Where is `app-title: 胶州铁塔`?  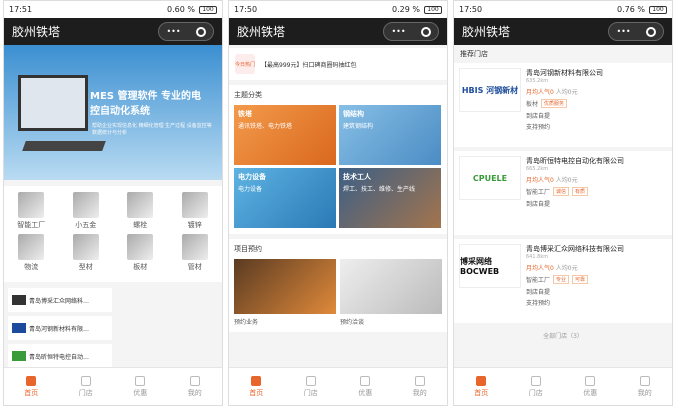
app-title: 胶州铁塔 is located at coordinates (261, 32).